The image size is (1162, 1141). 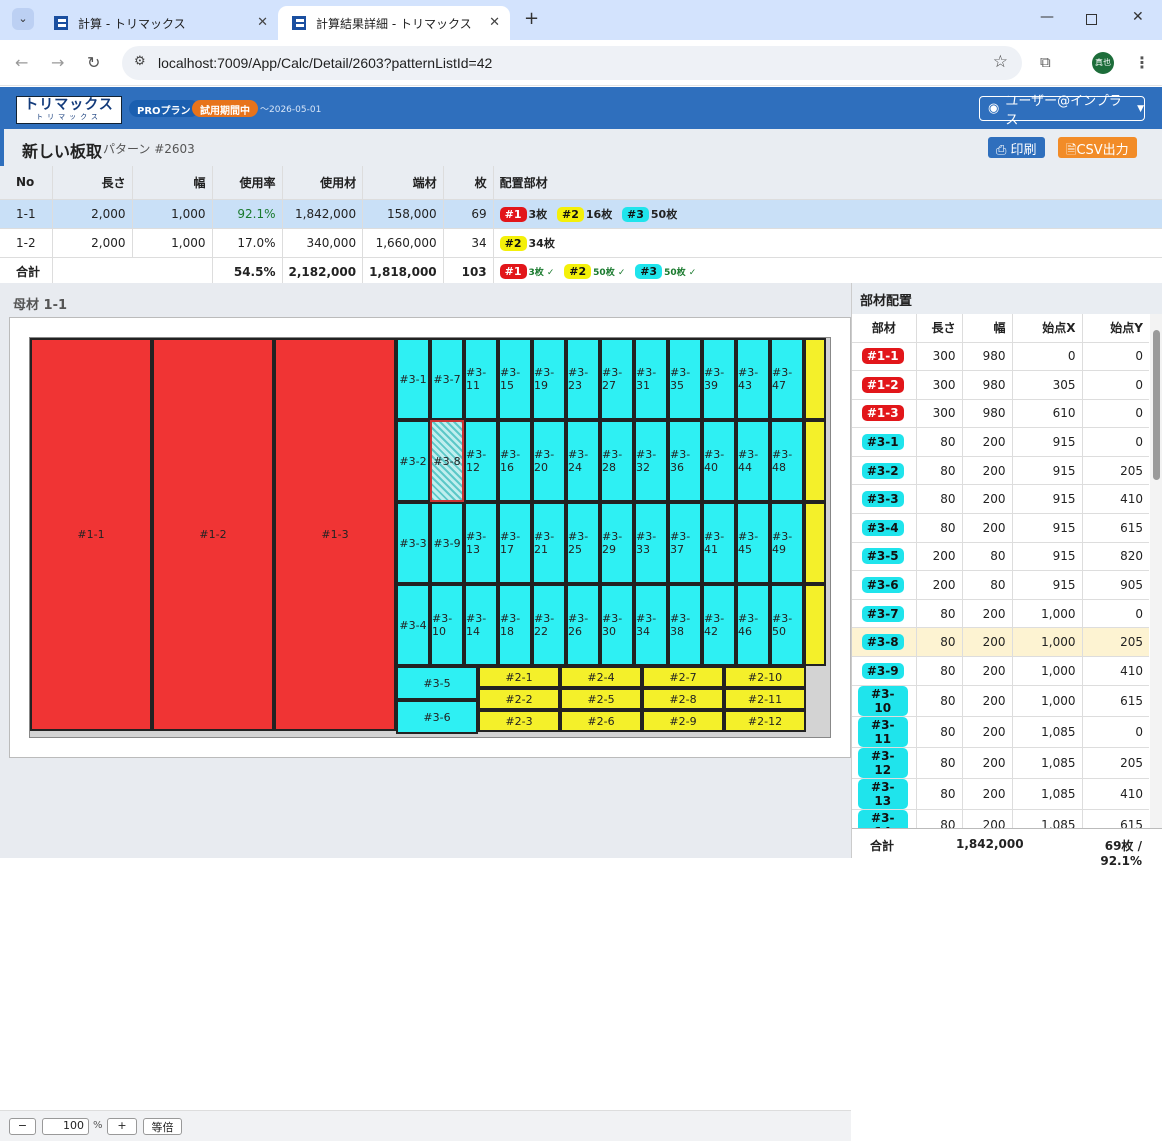 I want to click on part-piece-cyan: #3-49, so click(x=787, y=543).